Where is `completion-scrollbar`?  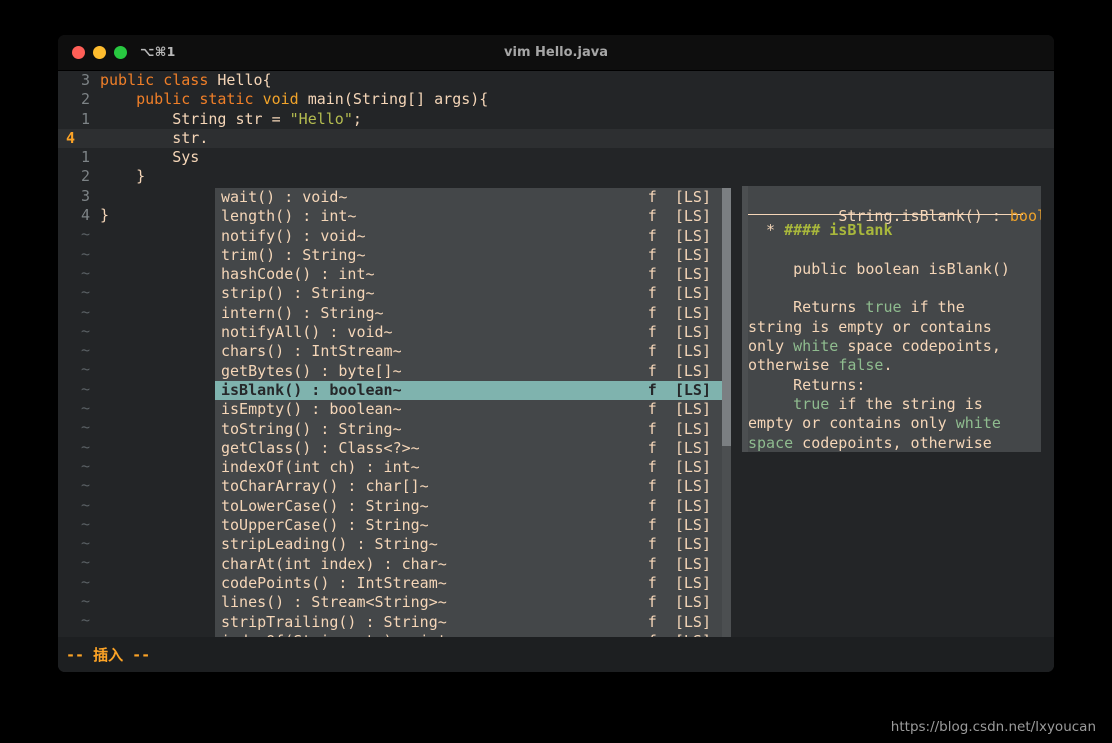
completion-scrollbar is located at coordinates (726, 430).